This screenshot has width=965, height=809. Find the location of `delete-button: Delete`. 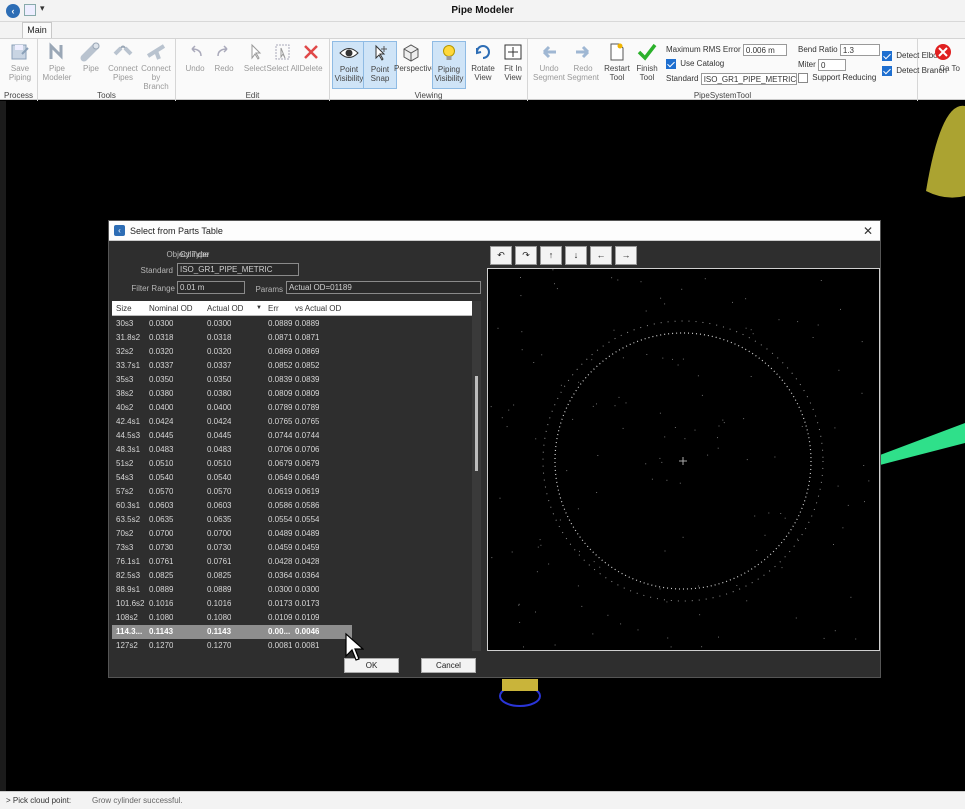

delete-button: Delete is located at coordinates (311, 65).